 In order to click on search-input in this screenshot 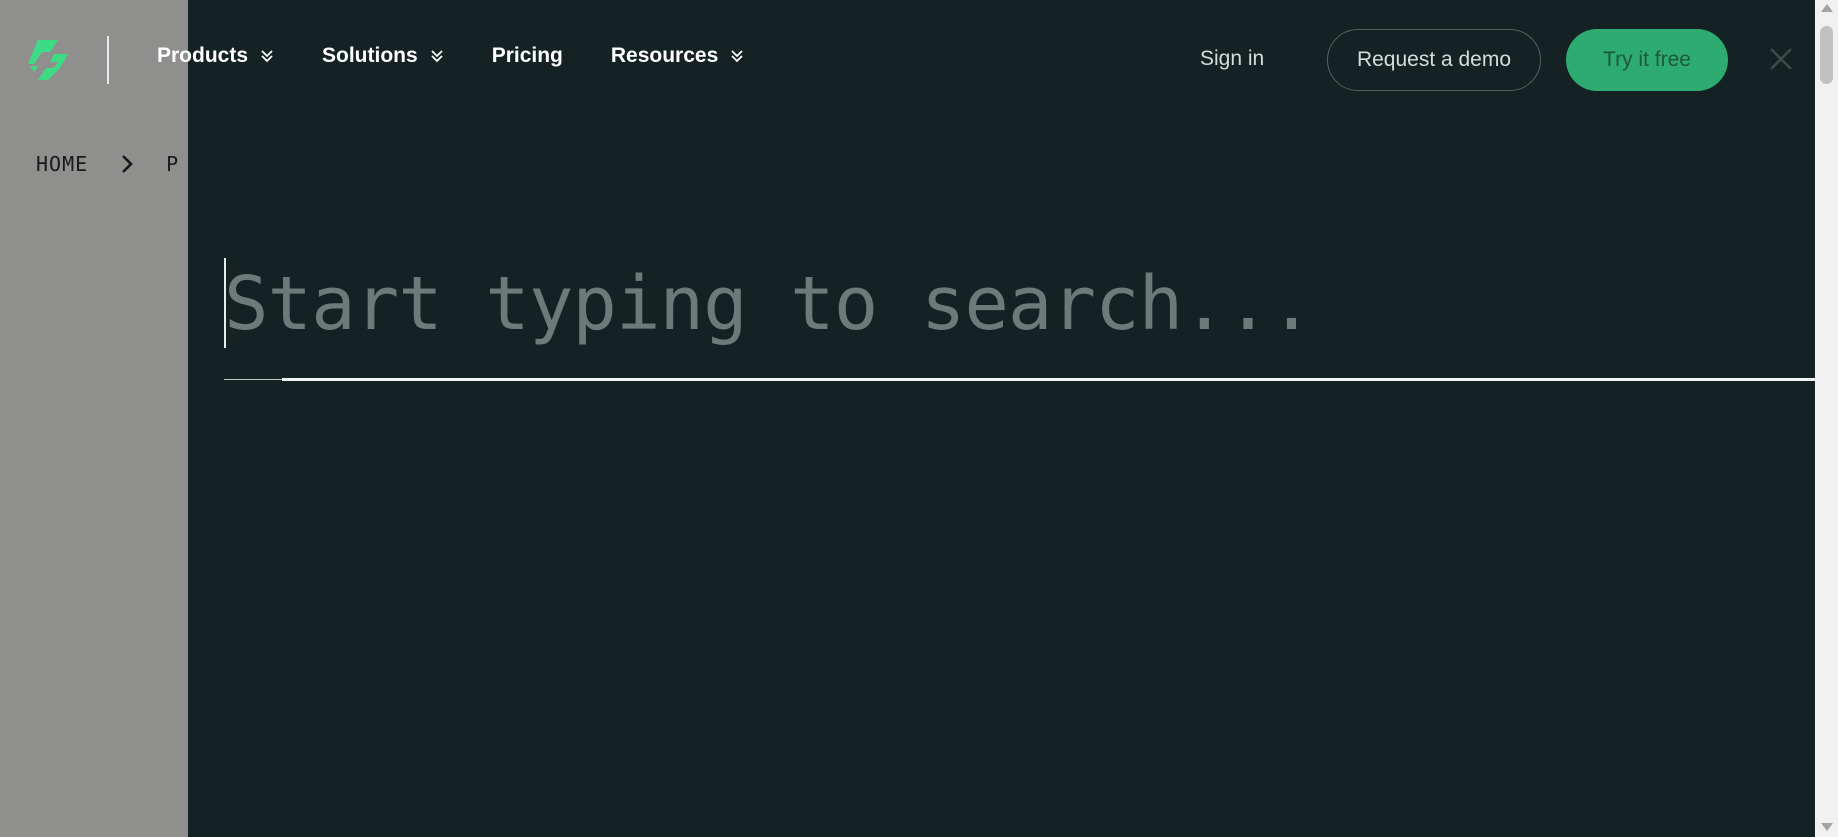, I will do `click(1019, 304)`.